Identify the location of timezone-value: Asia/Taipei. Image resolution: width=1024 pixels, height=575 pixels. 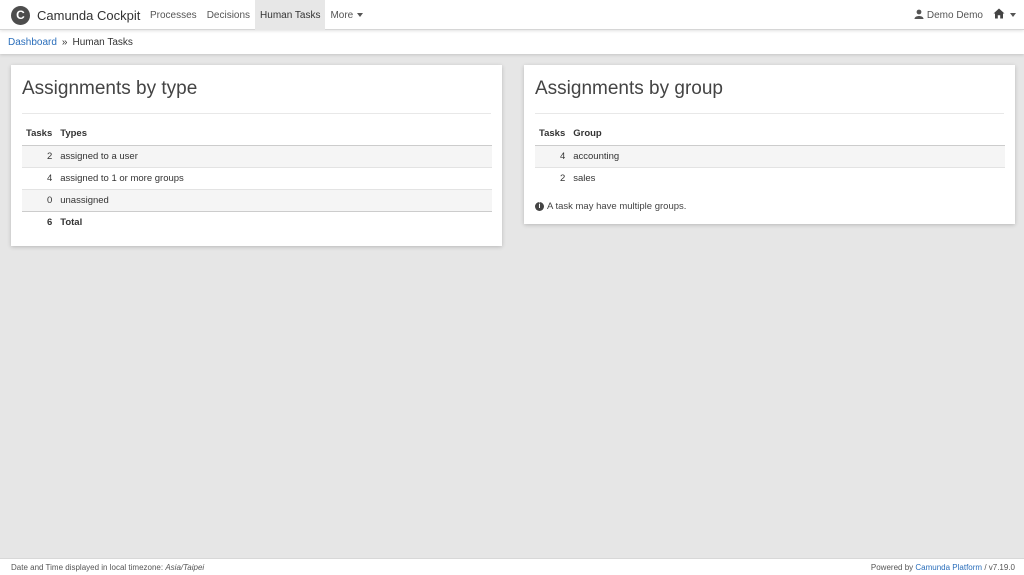
(185, 567).